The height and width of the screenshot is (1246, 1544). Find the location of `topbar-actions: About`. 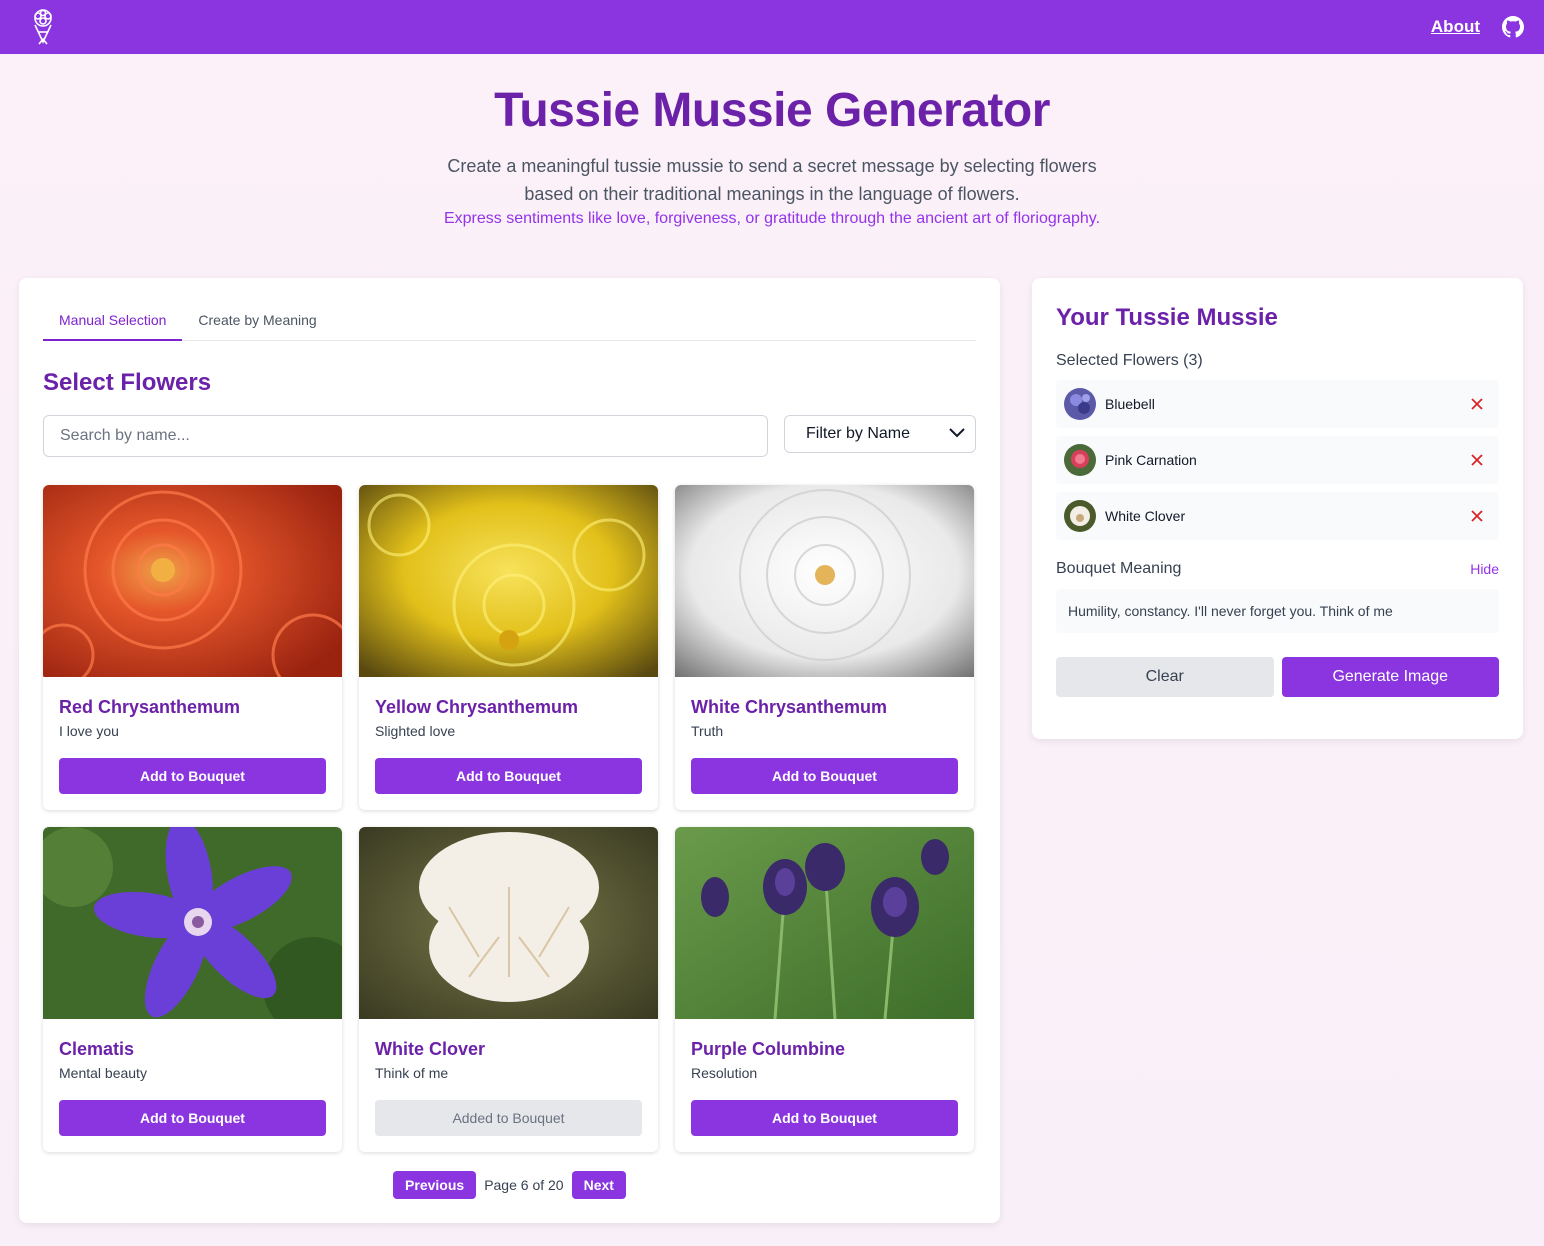

topbar-actions: About is located at coordinates (1477, 27).